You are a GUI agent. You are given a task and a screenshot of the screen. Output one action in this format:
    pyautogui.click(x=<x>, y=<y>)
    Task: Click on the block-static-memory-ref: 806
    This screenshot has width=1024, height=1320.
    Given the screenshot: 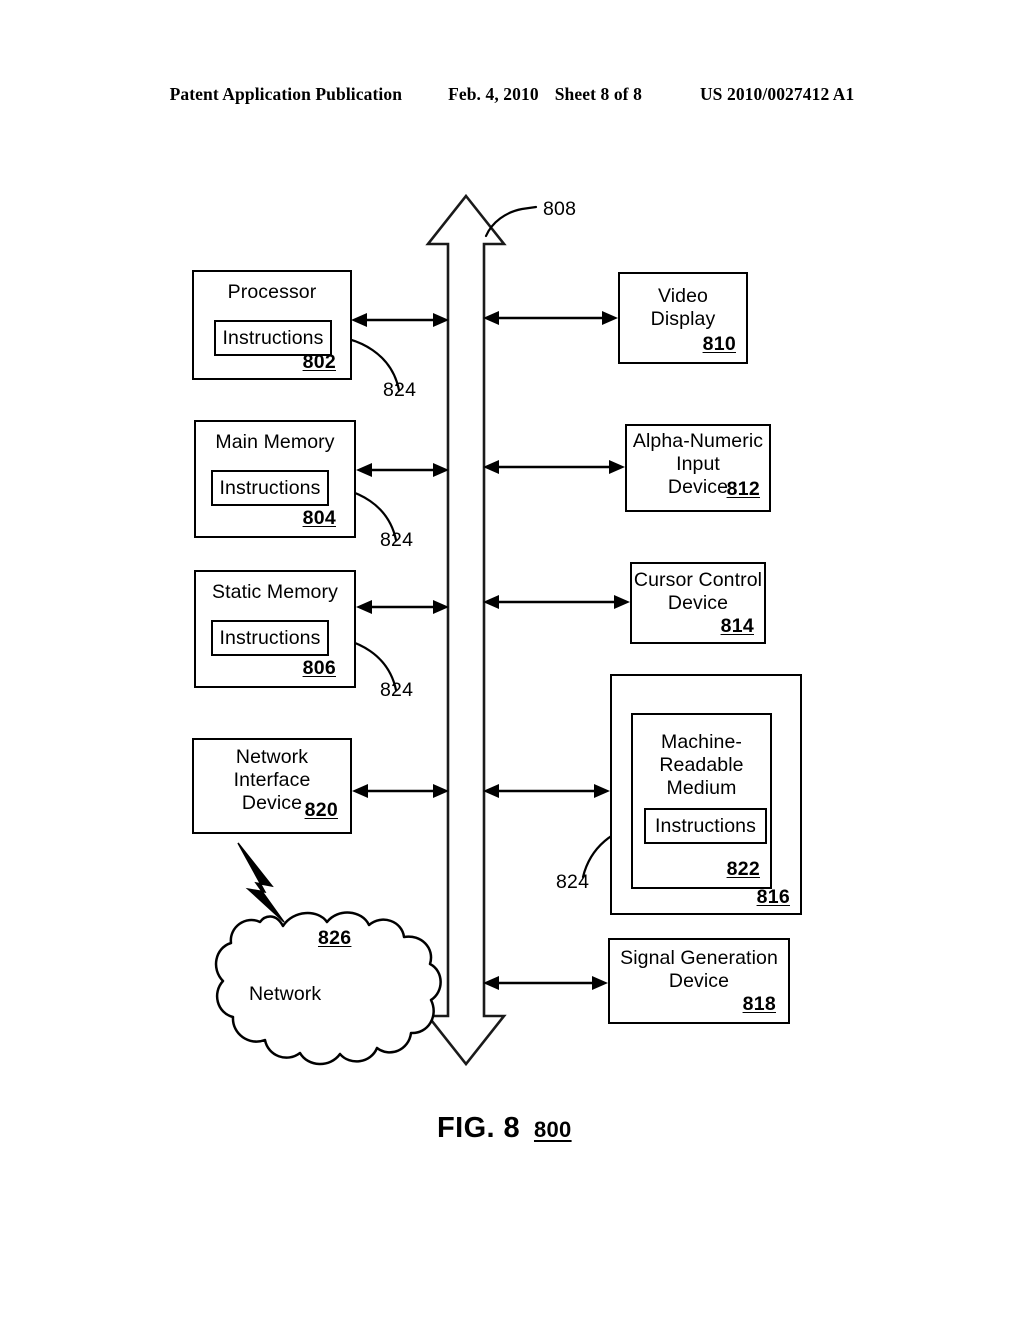 What is the action you would take?
    pyautogui.click(x=319, y=668)
    